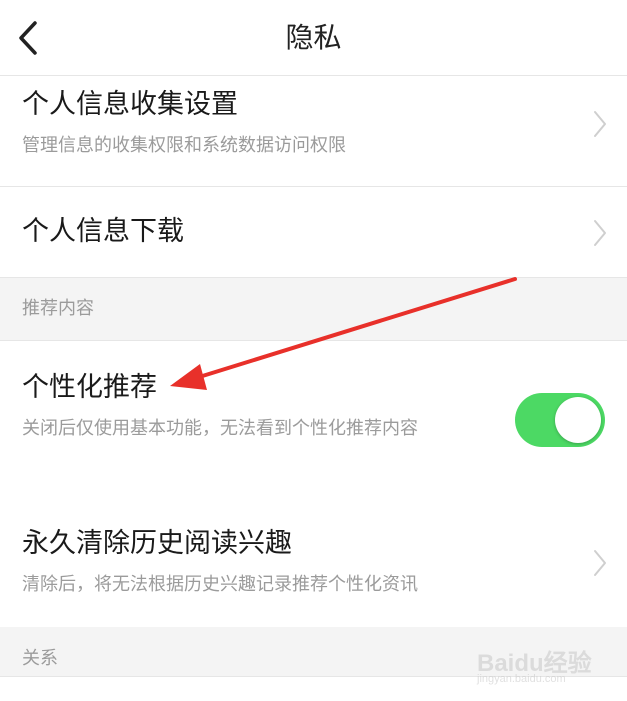 The width and height of the screenshot is (627, 701). Describe the element at coordinates (184, 145) in the screenshot. I see `item-subtitle: 管理信息的收集权限和系统数据访问权限` at that location.